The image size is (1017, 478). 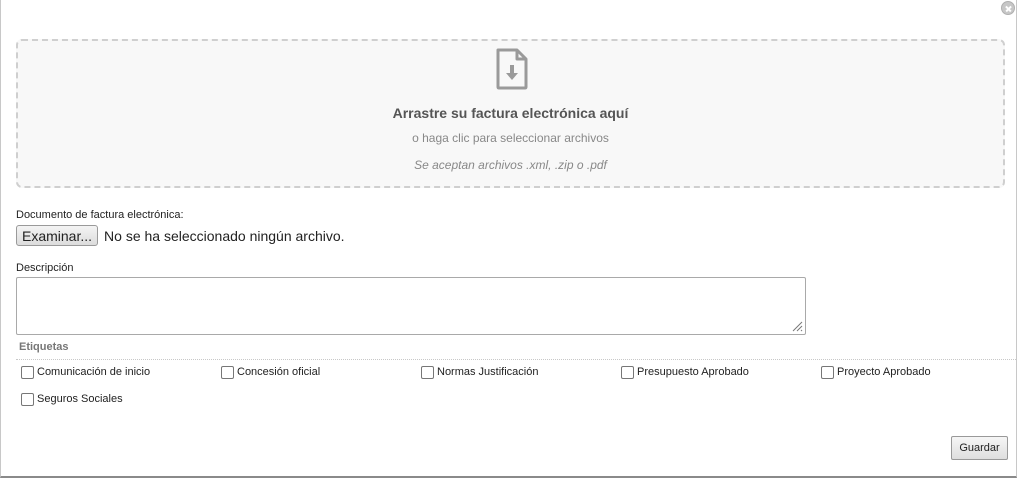 I want to click on file-download-icon, so click(x=512, y=69).